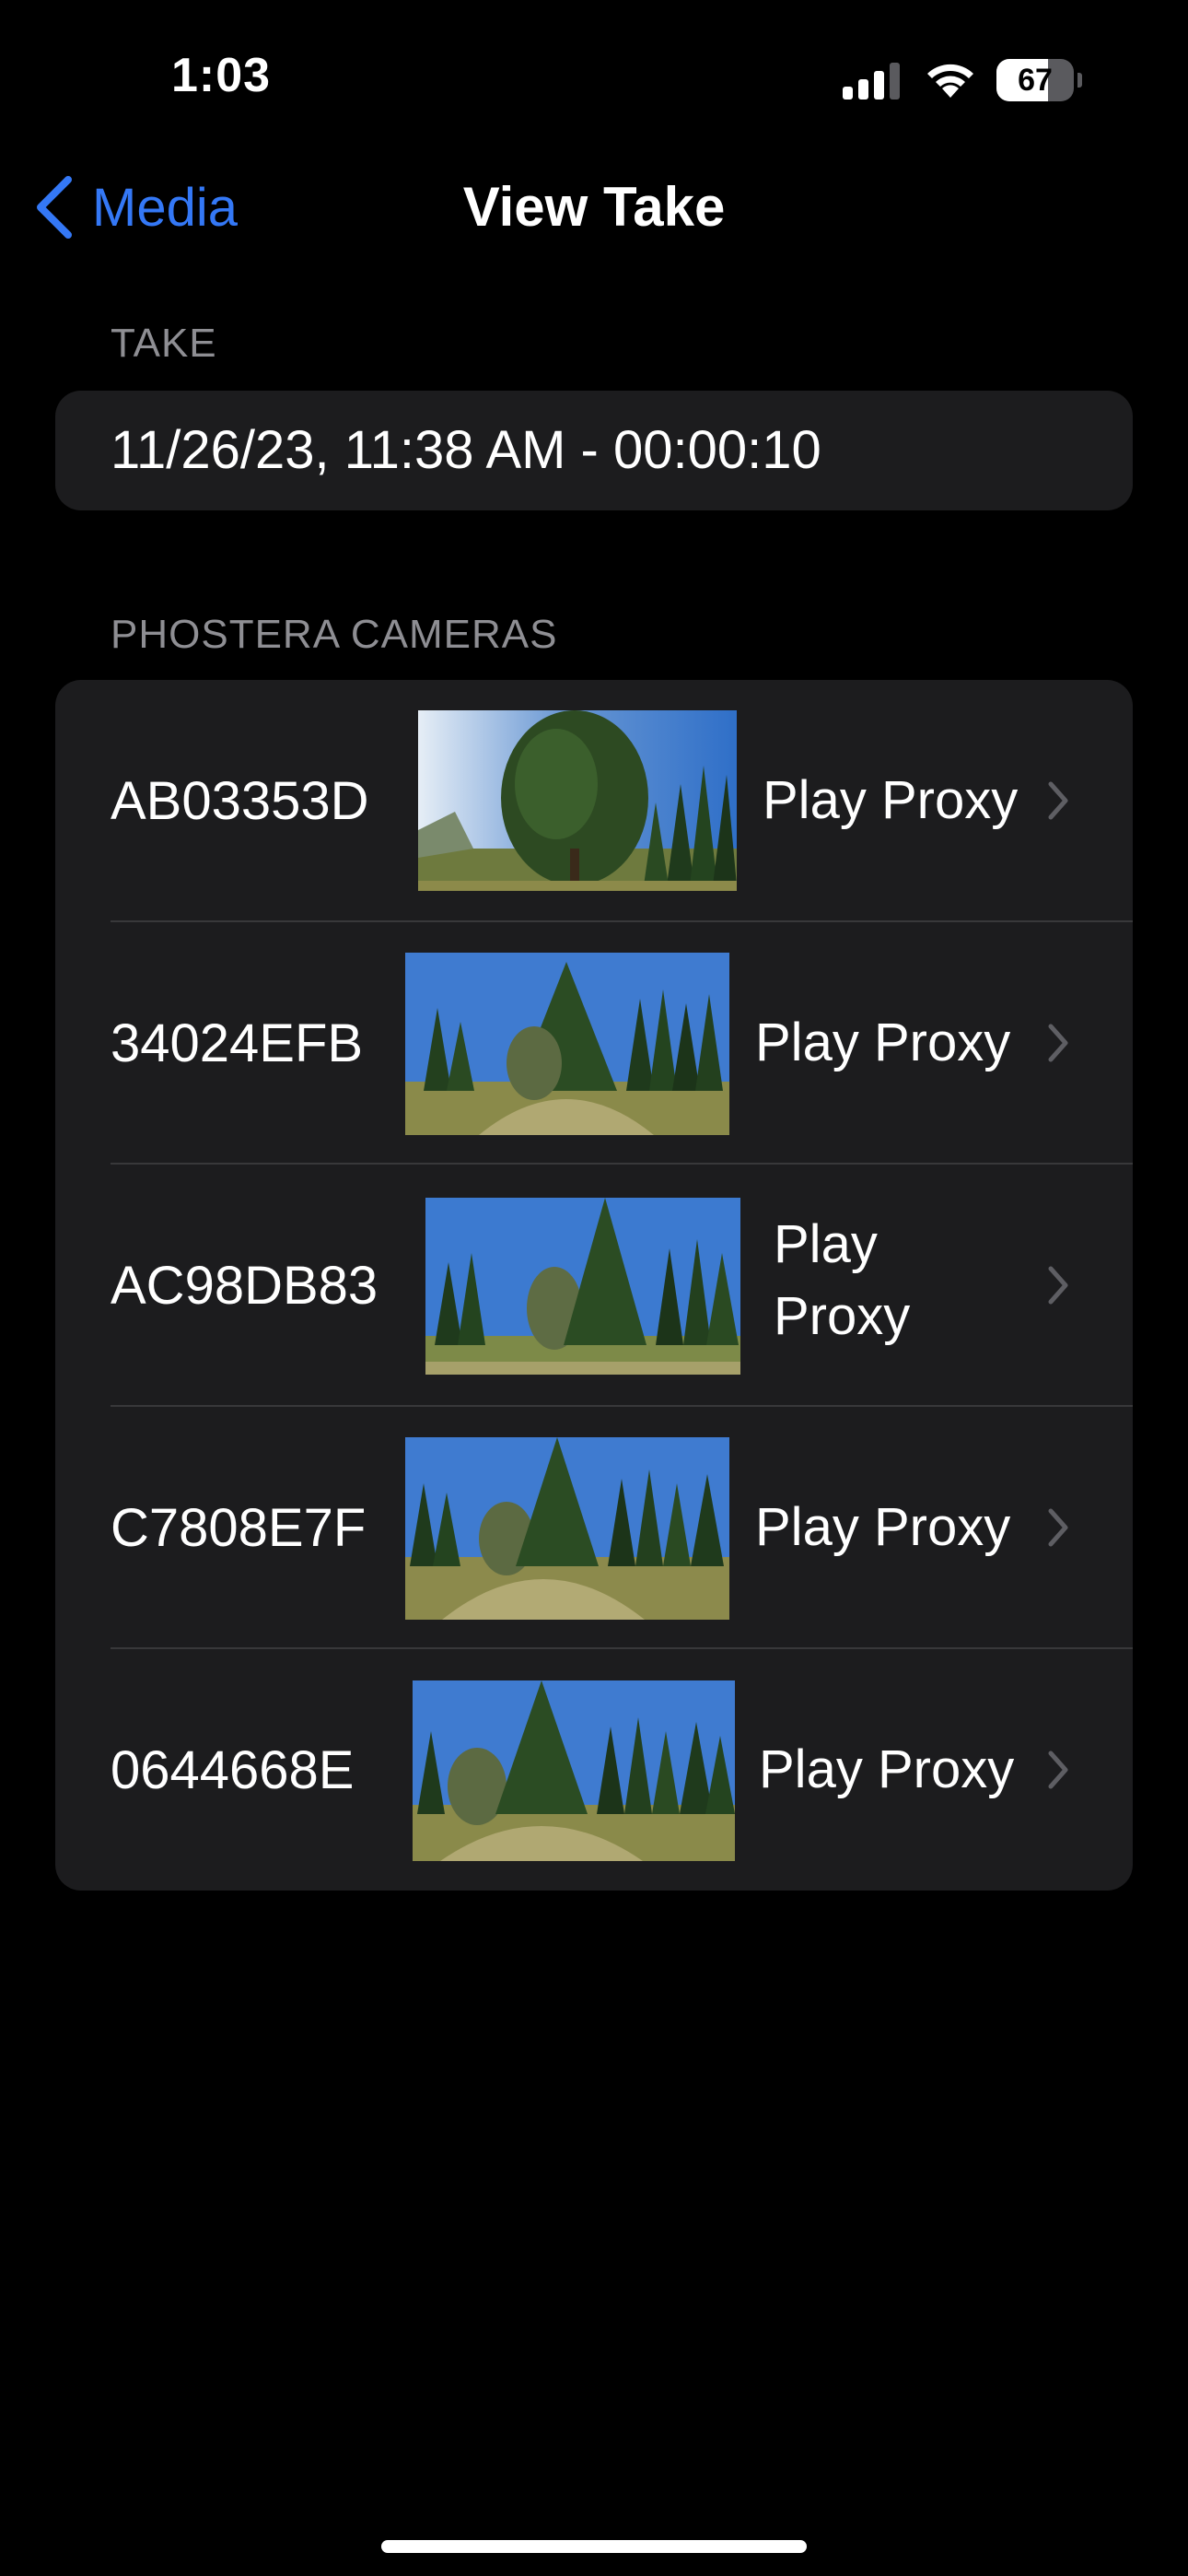 This screenshot has height=2576, width=1188. I want to click on camera-id: AB03353D, so click(240, 801).